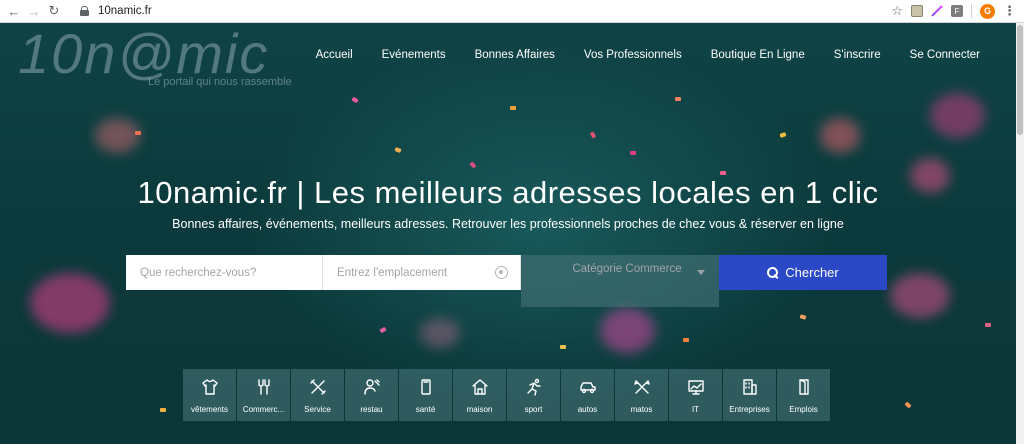 Image resolution: width=1024 pixels, height=444 pixels. What do you see at coordinates (633, 55) in the screenshot?
I see `nav-link-vos-professionnels: Vos Professionnels` at bounding box center [633, 55].